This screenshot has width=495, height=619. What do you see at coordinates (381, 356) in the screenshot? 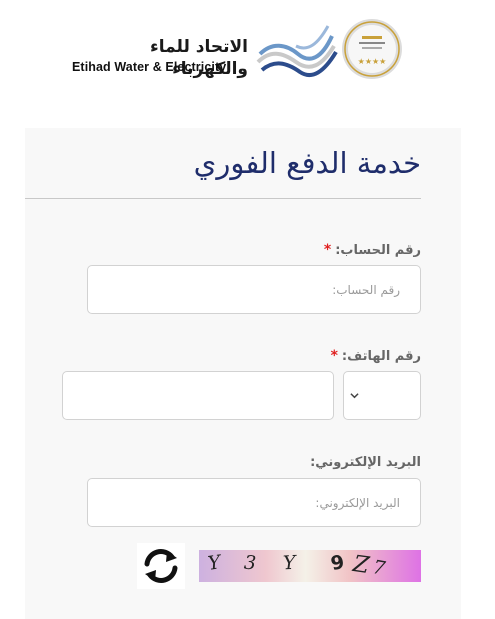
I see `phone-label-text: رقم الهاتف:` at bounding box center [381, 356].